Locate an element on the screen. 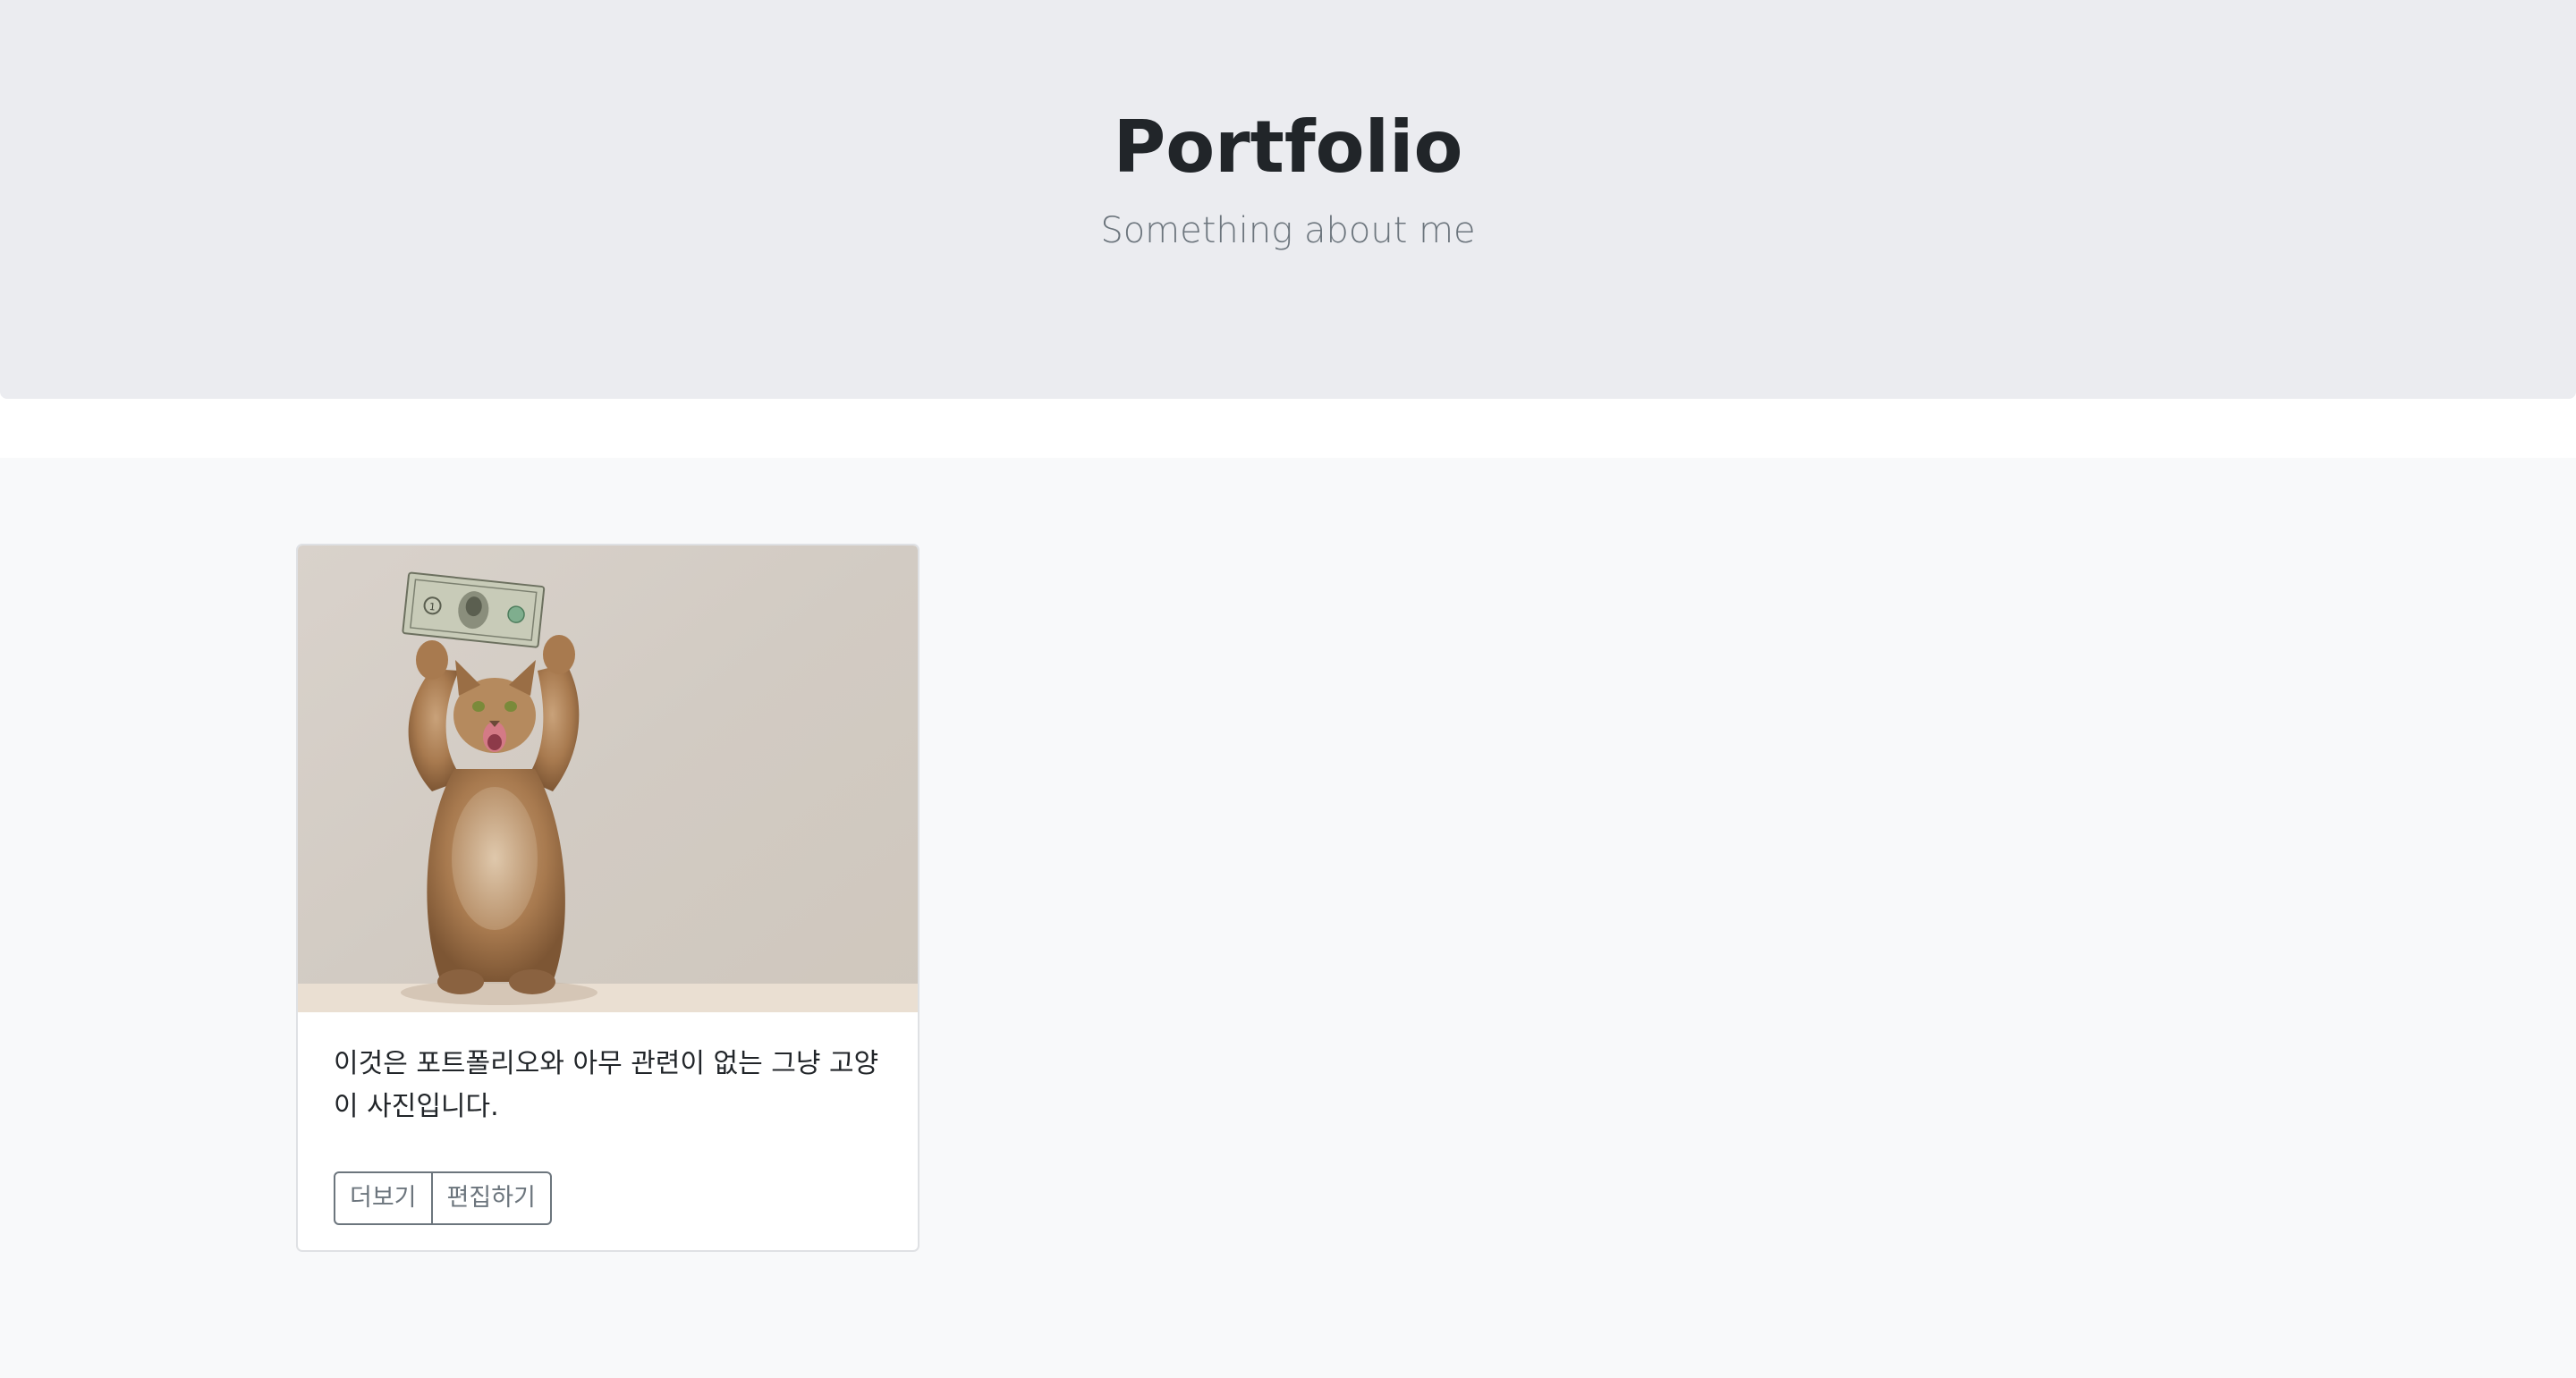 The height and width of the screenshot is (1378, 2576). page-title: Portfolio is located at coordinates (1288, 147).